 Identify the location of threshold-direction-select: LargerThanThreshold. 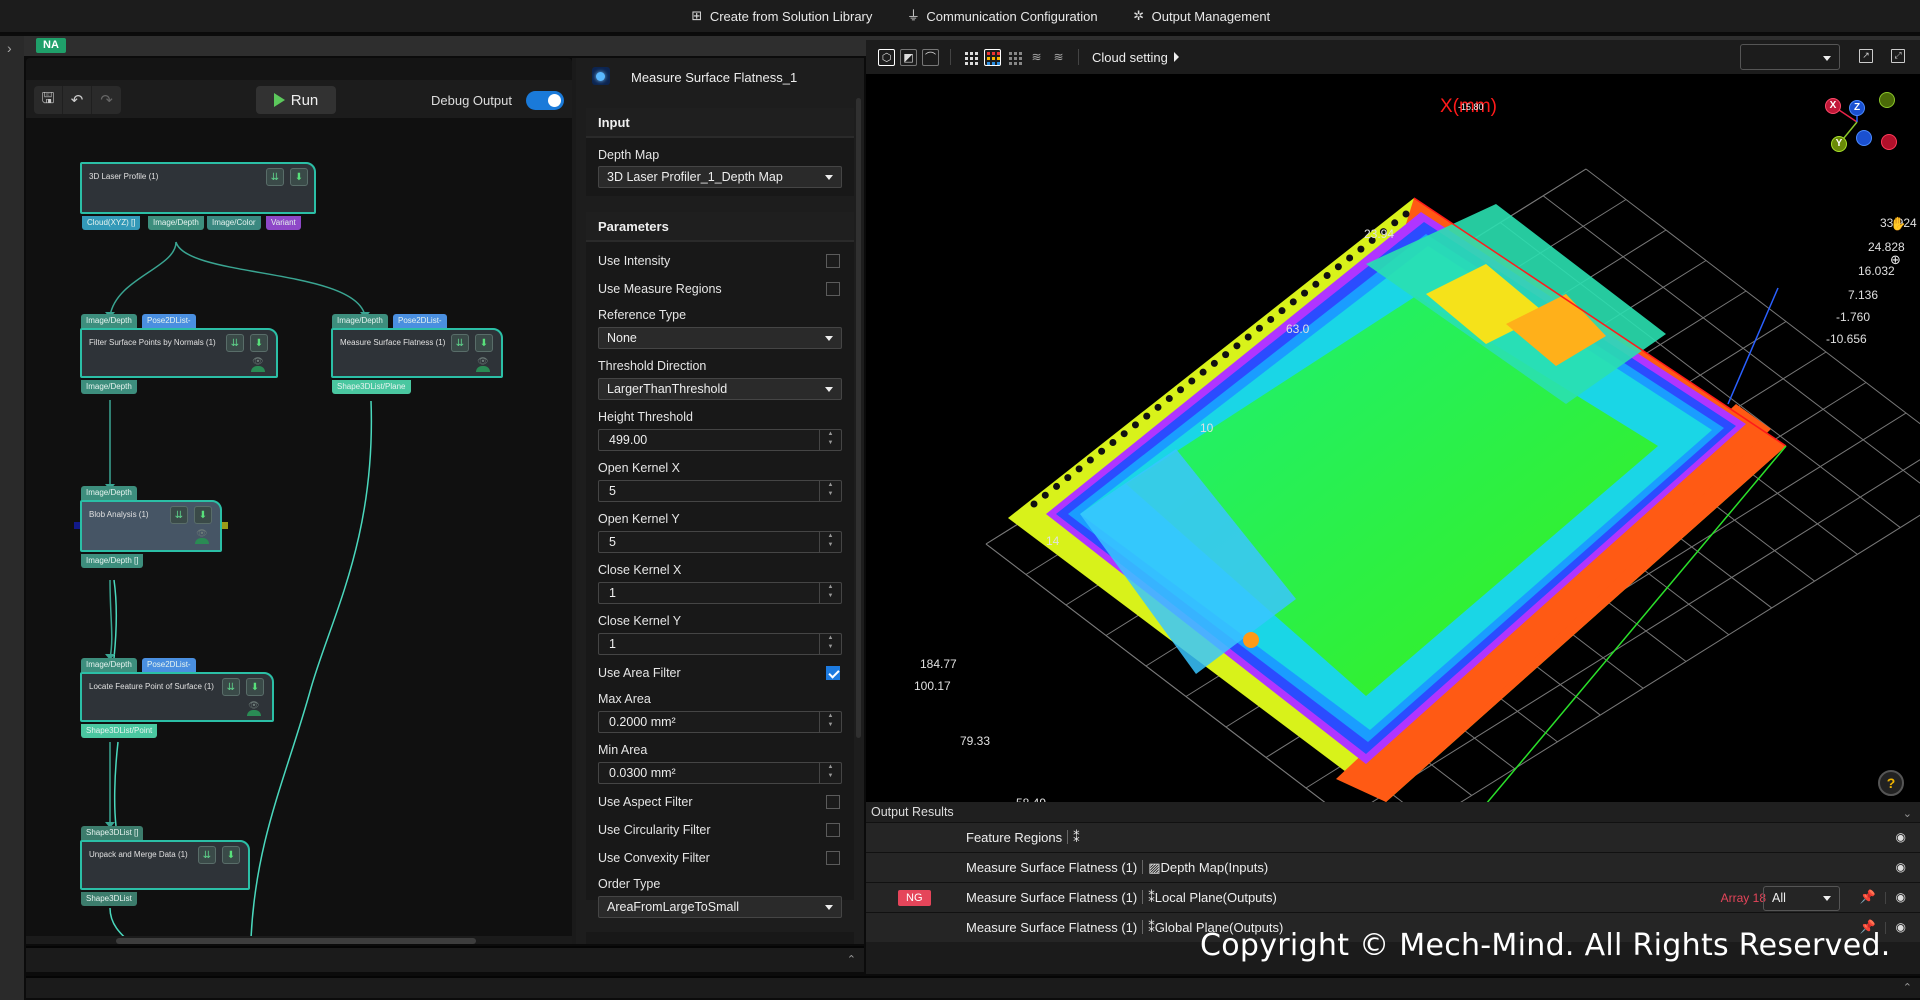
(720, 389).